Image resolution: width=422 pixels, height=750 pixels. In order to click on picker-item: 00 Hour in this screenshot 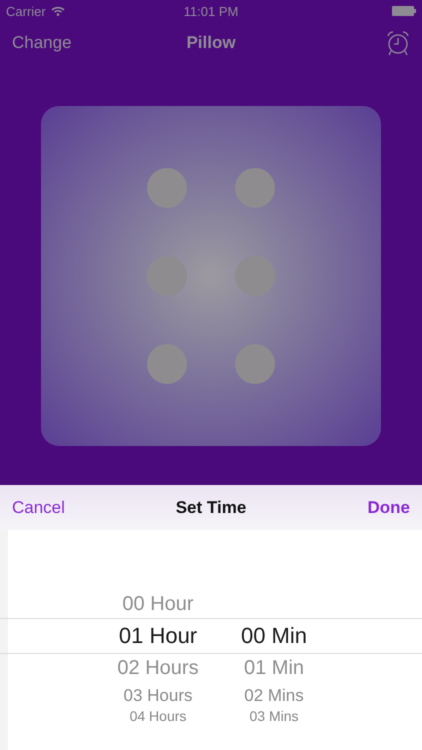, I will do `click(158, 604)`.